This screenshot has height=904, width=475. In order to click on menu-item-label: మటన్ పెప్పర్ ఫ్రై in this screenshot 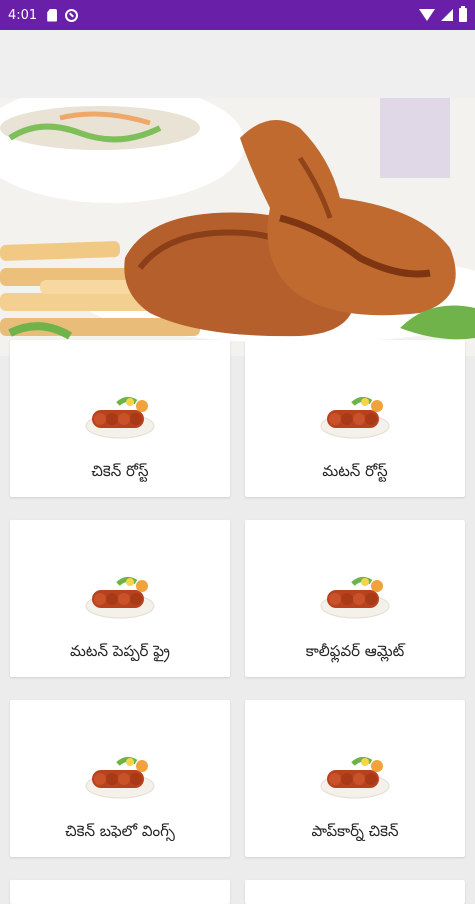, I will do `click(120, 651)`.